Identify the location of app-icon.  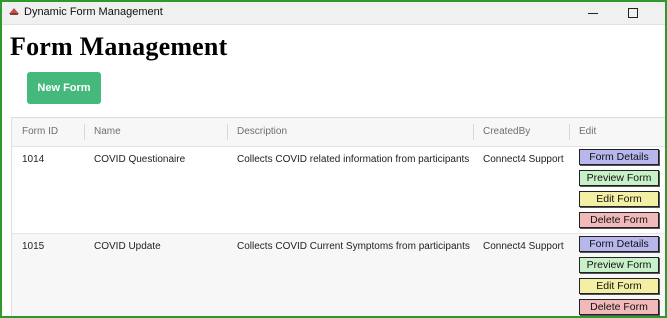
(14, 11).